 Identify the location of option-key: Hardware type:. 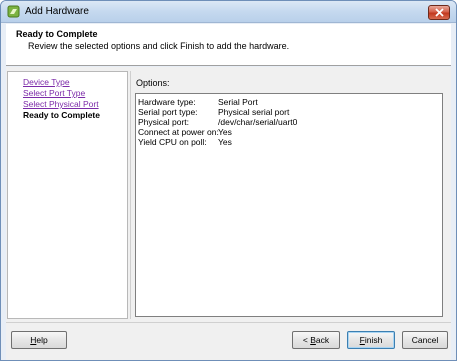
(167, 102).